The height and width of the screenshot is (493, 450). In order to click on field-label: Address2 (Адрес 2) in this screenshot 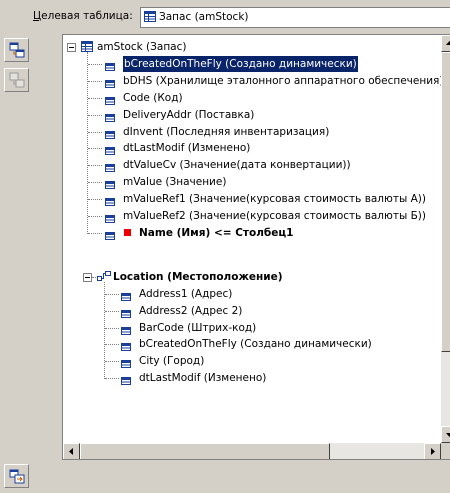, I will do `click(191, 310)`.